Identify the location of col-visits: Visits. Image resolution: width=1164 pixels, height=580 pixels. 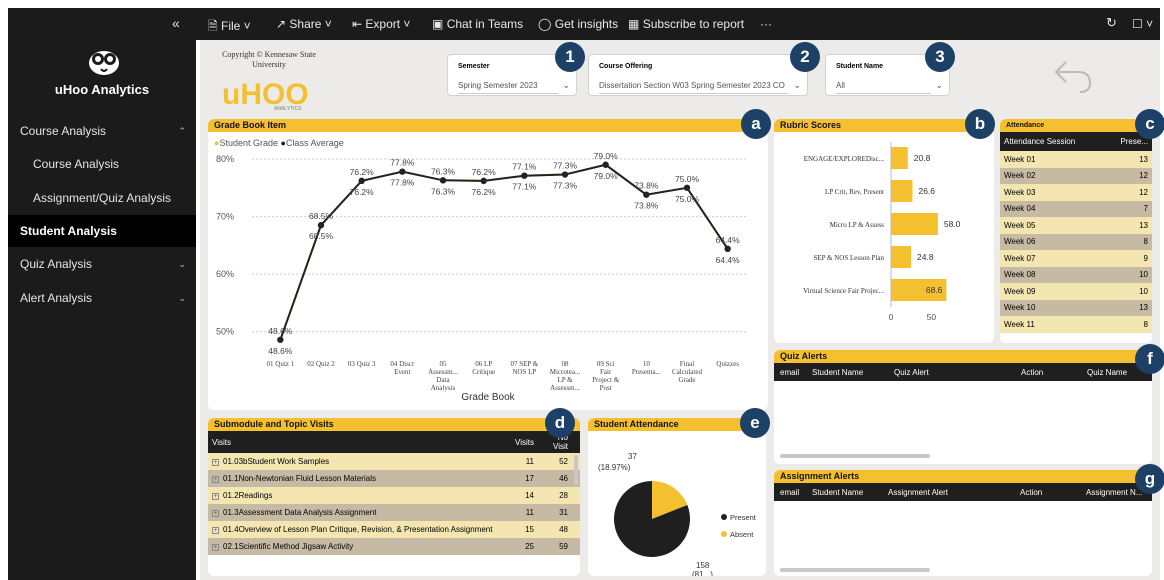
(524, 442).